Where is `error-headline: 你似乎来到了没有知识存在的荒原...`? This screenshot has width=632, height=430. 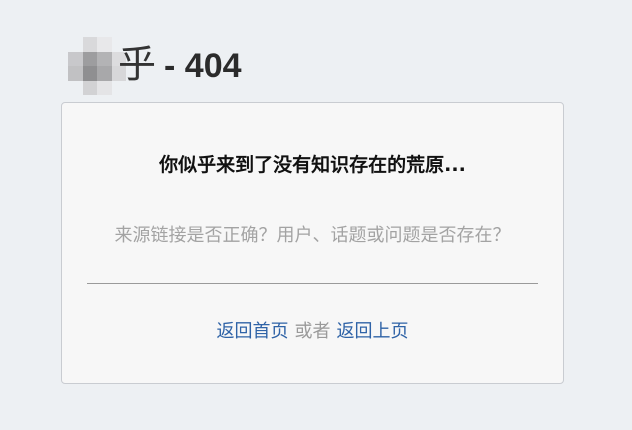
error-headline: 你似乎来到了没有知识存在的荒原... is located at coordinates (312, 165).